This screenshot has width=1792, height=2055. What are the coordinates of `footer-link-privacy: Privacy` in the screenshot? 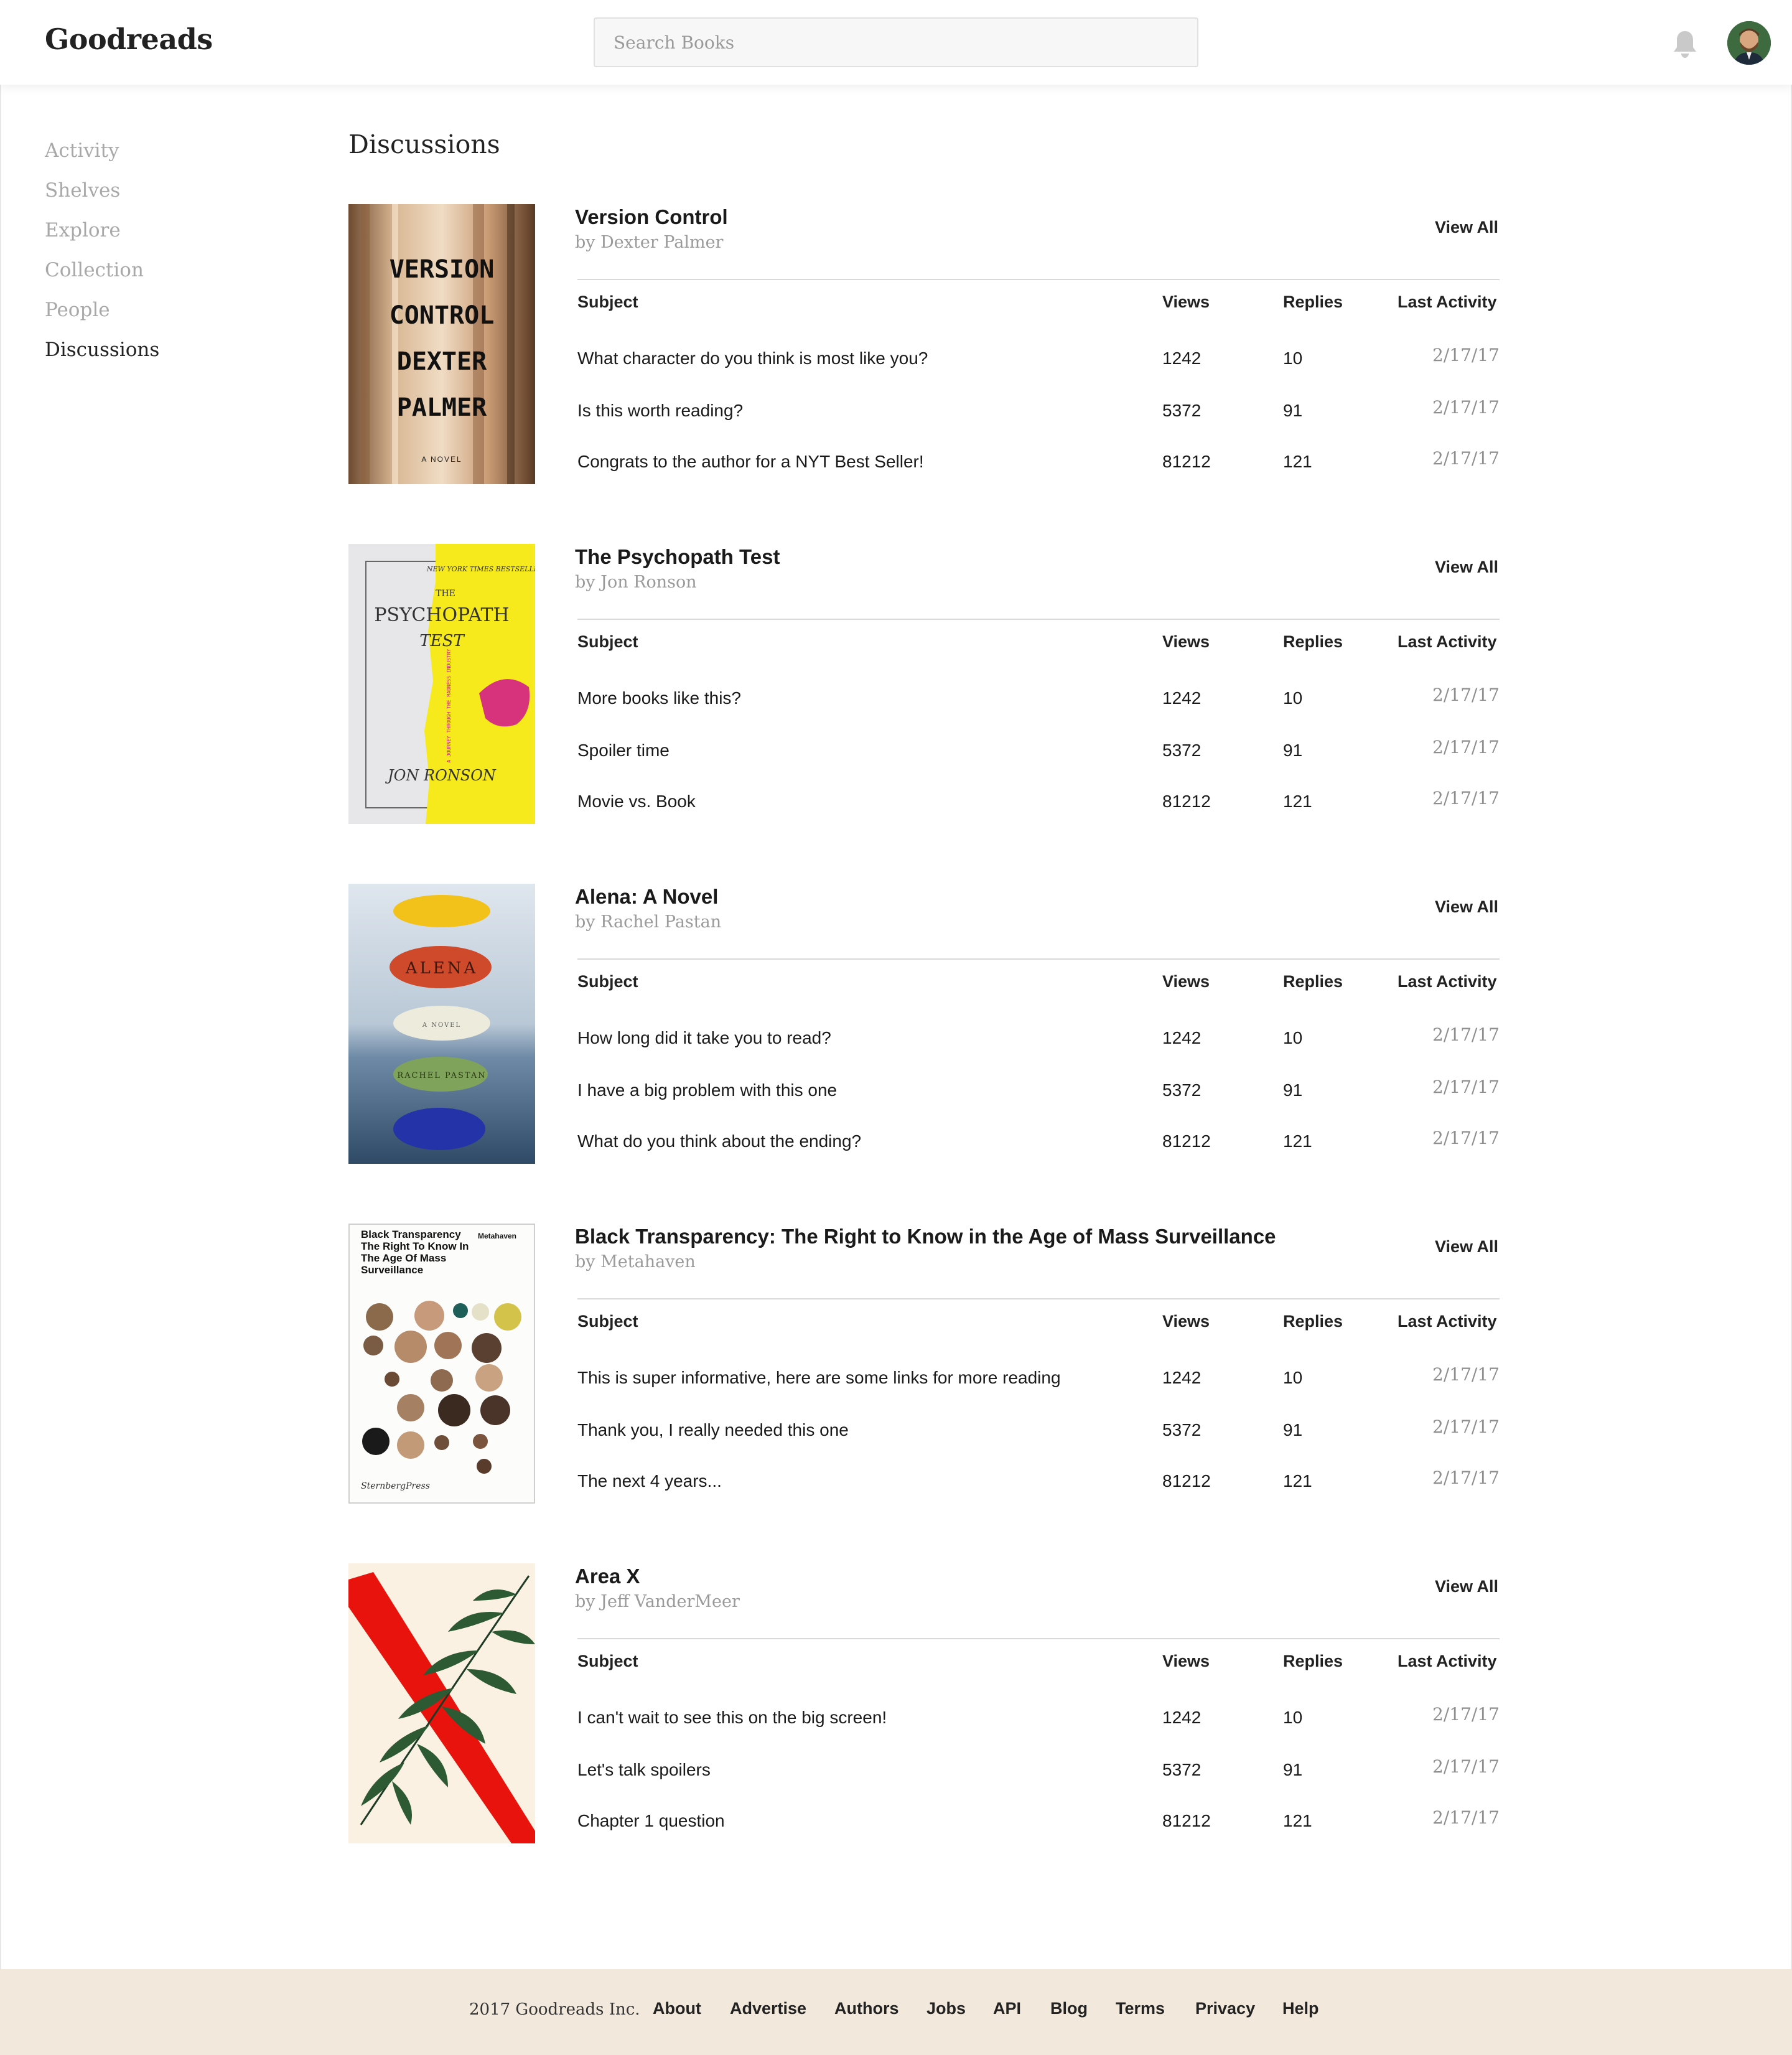 It's located at (1225, 2008).